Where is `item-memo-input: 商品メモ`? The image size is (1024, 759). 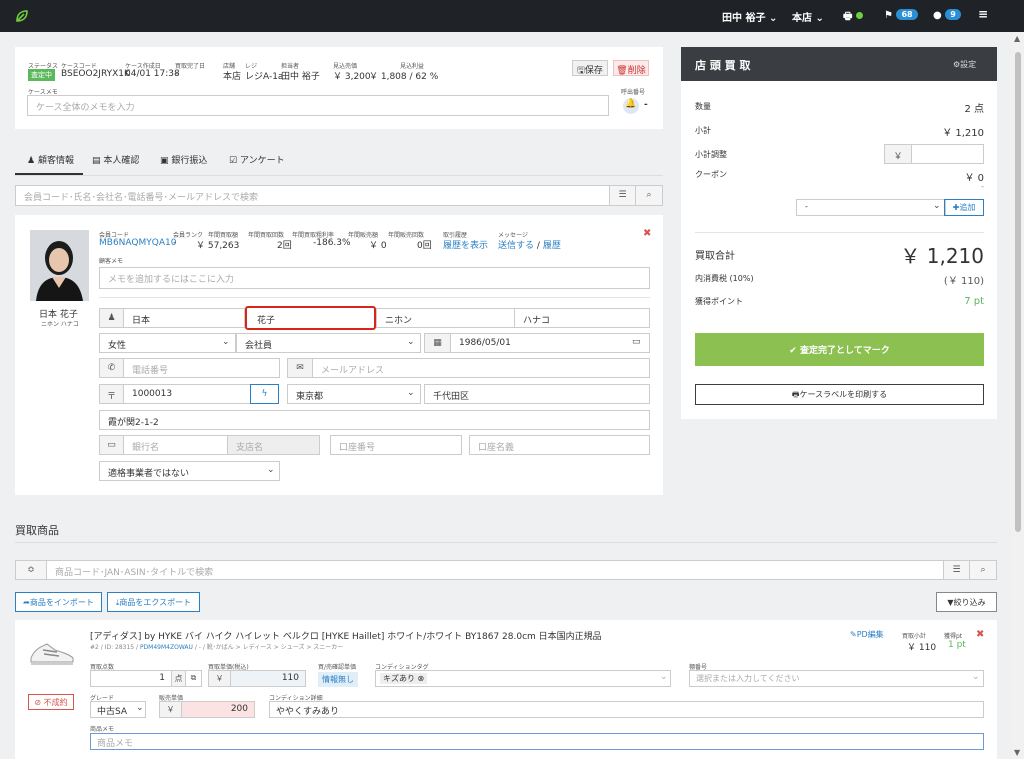 item-memo-input: 商品メモ is located at coordinates (537, 741).